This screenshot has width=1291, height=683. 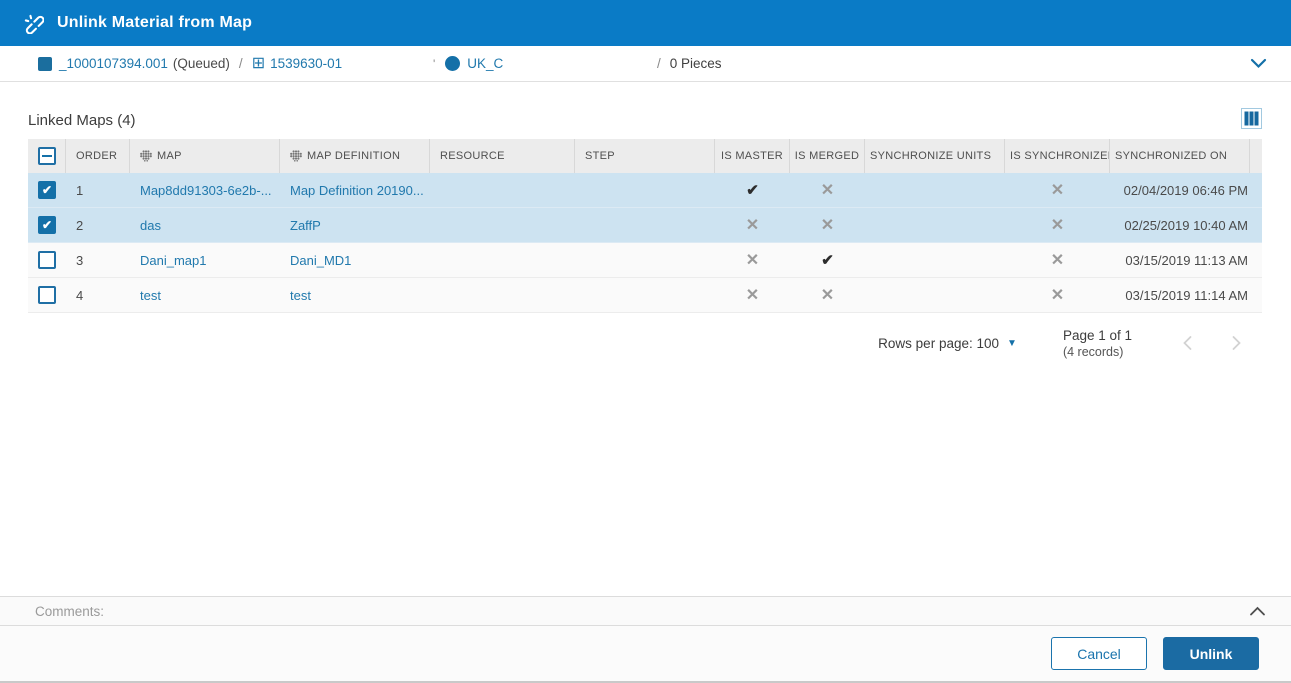 I want to click on rows-per-page-value: 100, so click(x=988, y=343).